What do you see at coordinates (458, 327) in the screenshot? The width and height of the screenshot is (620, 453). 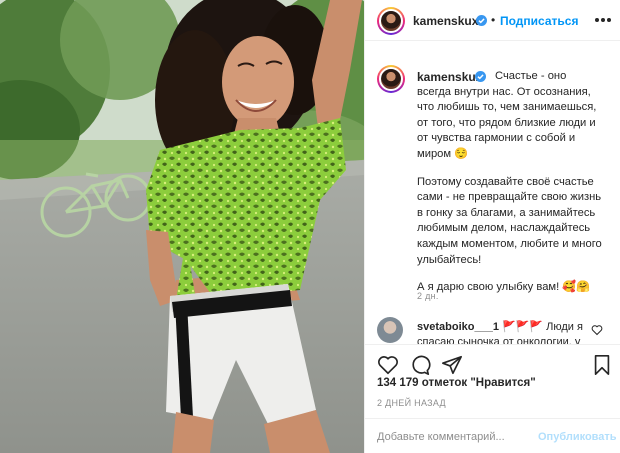 I see `commenter-username: svetaboiko___1` at bounding box center [458, 327].